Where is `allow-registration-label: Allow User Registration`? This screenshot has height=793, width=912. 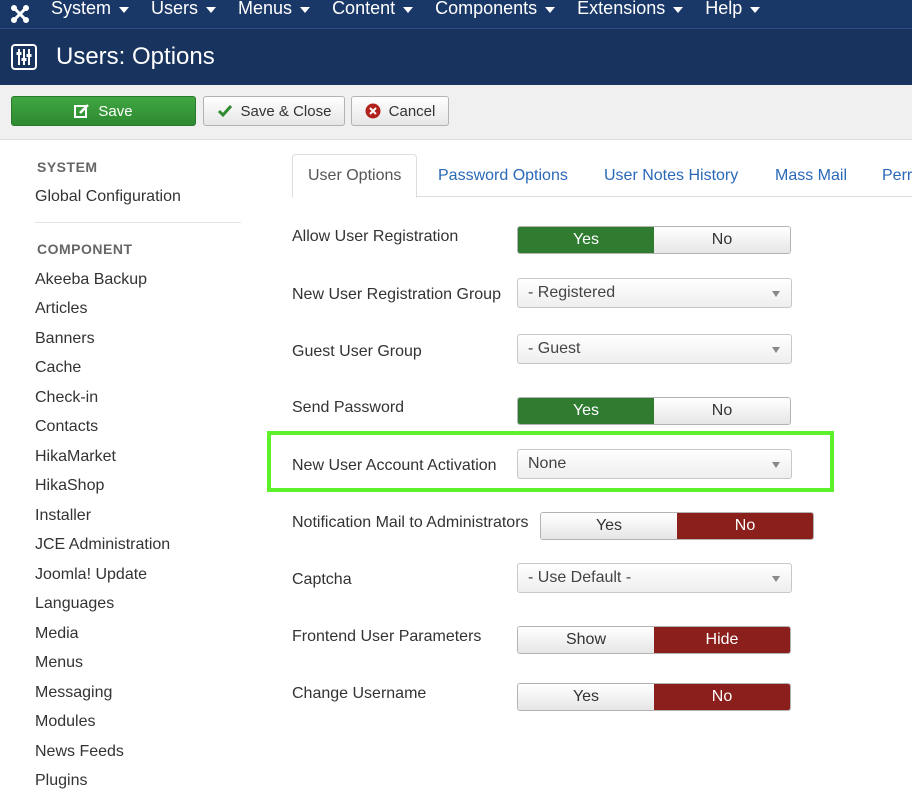
allow-registration-label: Allow User Registration is located at coordinates (375, 236).